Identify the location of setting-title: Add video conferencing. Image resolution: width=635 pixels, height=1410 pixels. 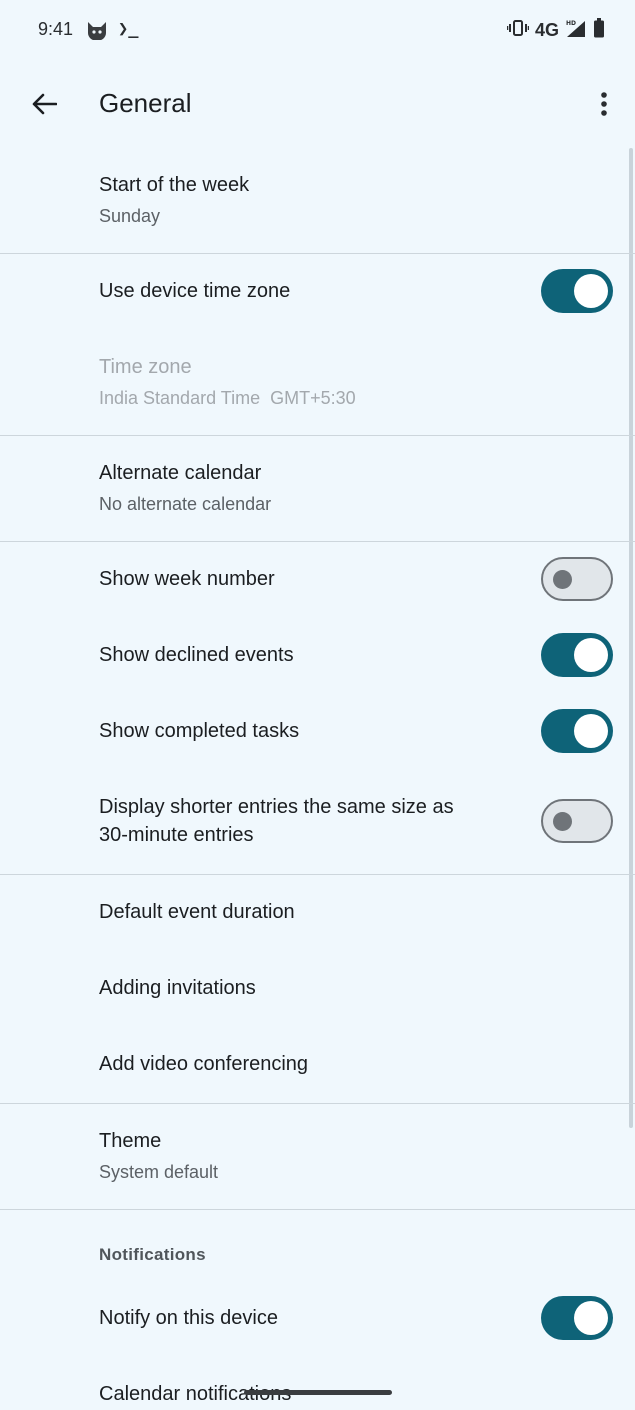
(204, 1064).